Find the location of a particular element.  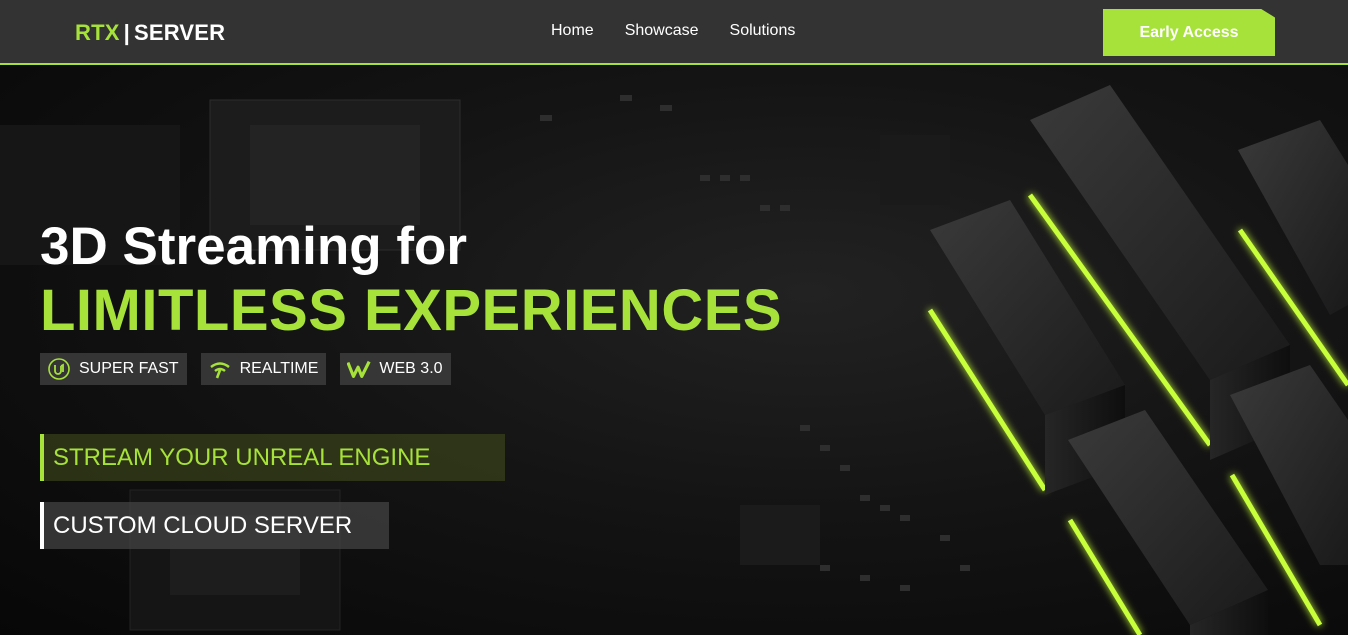

feature-label: WEB 3.0 is located at coordinates (411, 368).